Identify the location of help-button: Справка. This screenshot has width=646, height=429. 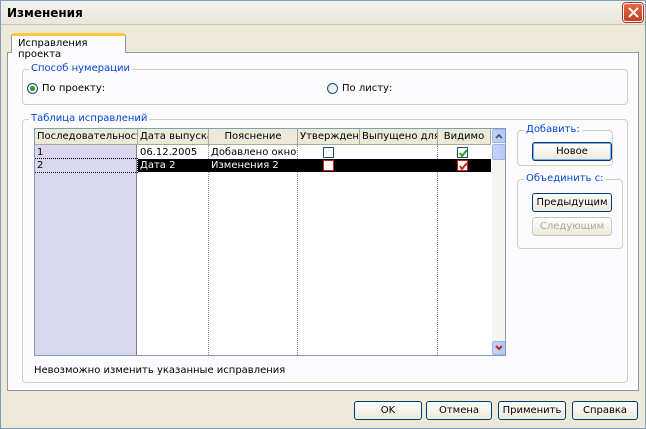
(605, 410).